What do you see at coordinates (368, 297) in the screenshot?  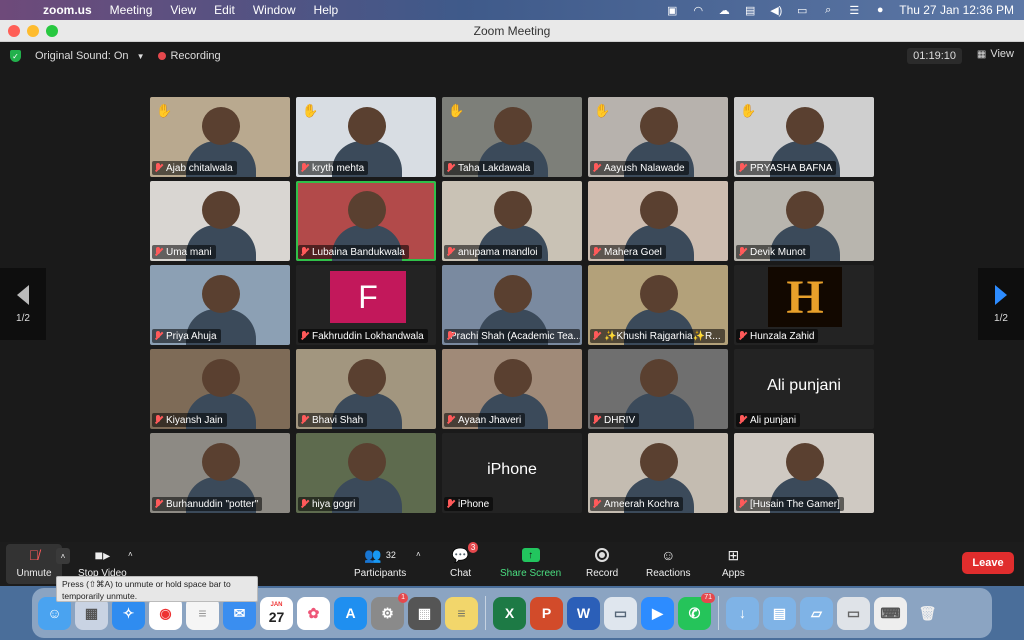 I see `avatar-letter: F` at bounding box center [368, 297].